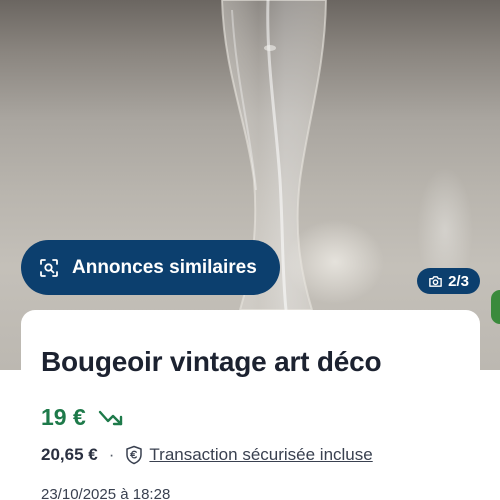  I want to click on listing-price: 19 €, so click(63, 417).